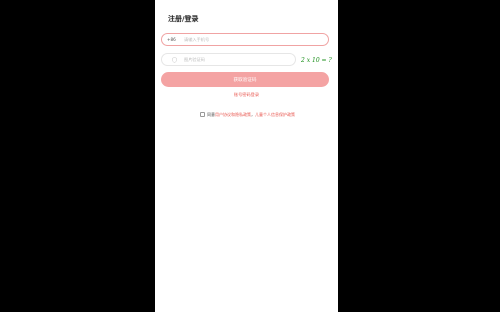 Image resolution: width=500 pixels, height=312 pixels. I want to click on agreement-prefix: 同意, so click(211, 114).